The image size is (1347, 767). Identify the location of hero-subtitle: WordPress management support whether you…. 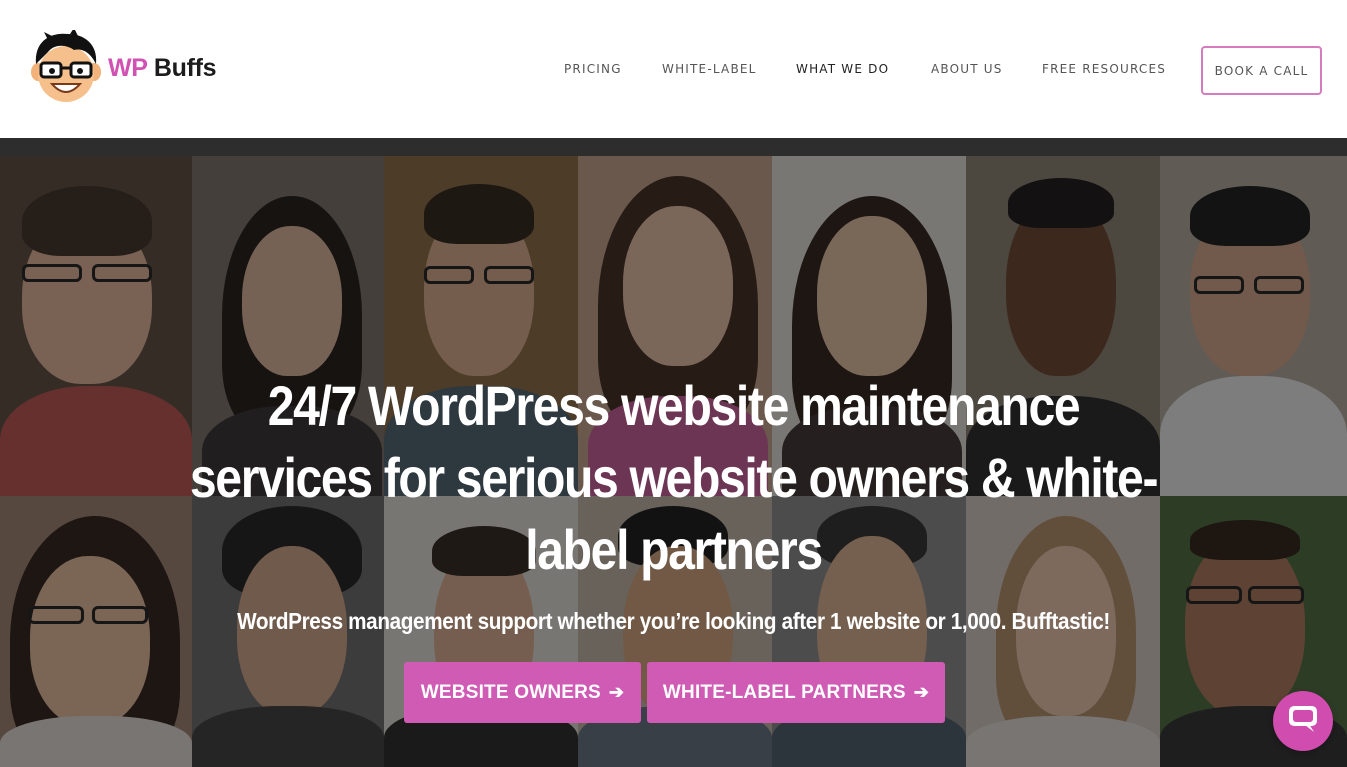
(673, 621).